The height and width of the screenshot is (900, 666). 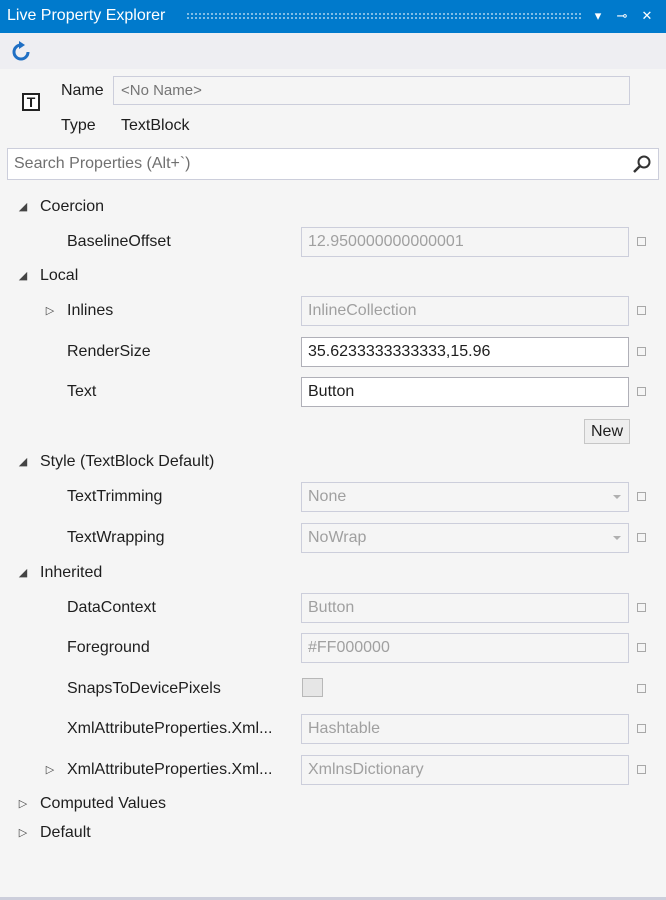 What do you see at coordinates (465, 242) in the screenshot?
I see `prop-baselineoffset-value: 12.950000000000001` at bounding box center [465, 242].